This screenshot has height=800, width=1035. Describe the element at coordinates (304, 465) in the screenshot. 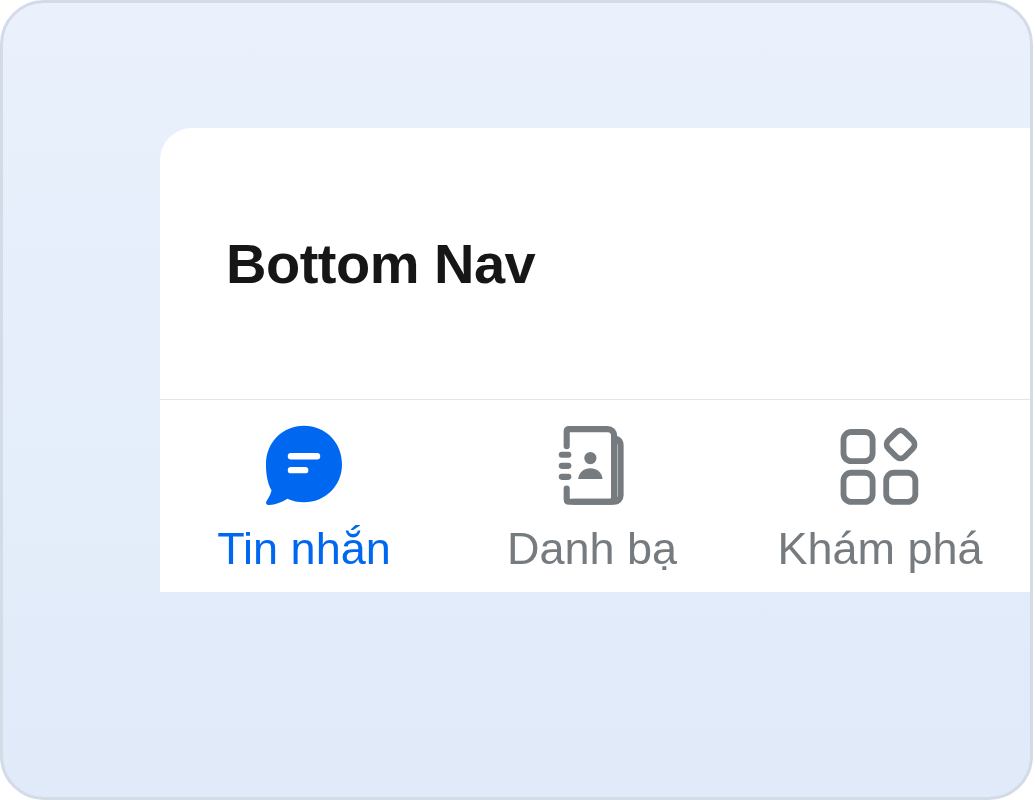

I see `chat-bubble-icon` at that location.